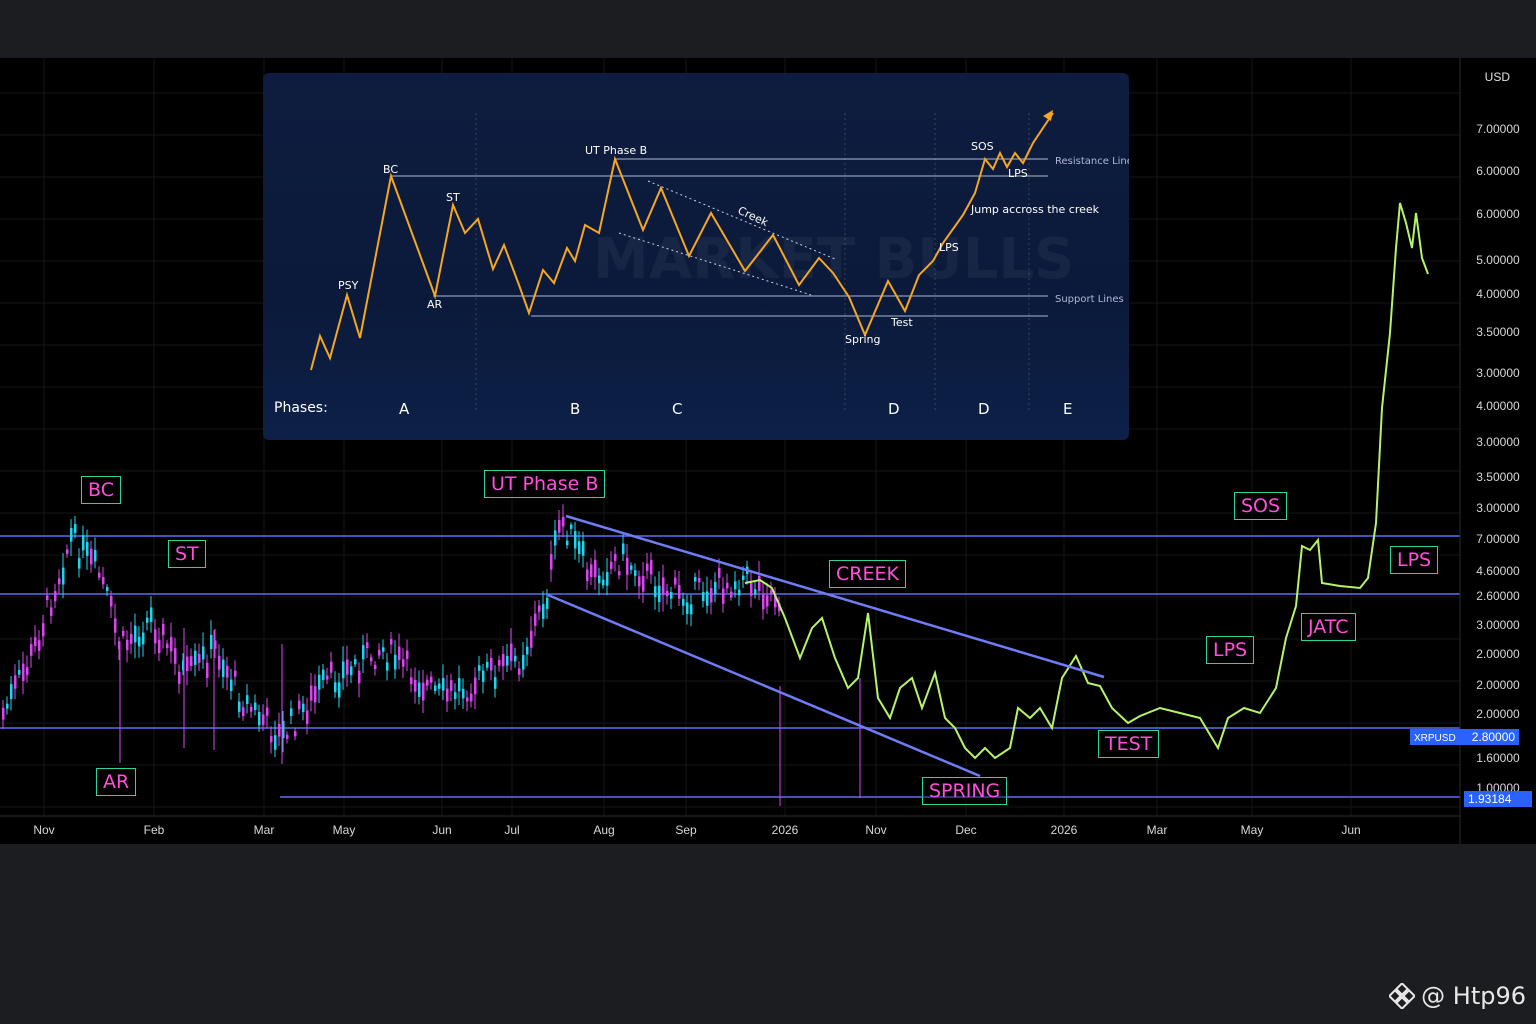  Describe the element at coordinates (1498, 477) in the screenshot. I see `y-tick-label: 3.50000` at that location.